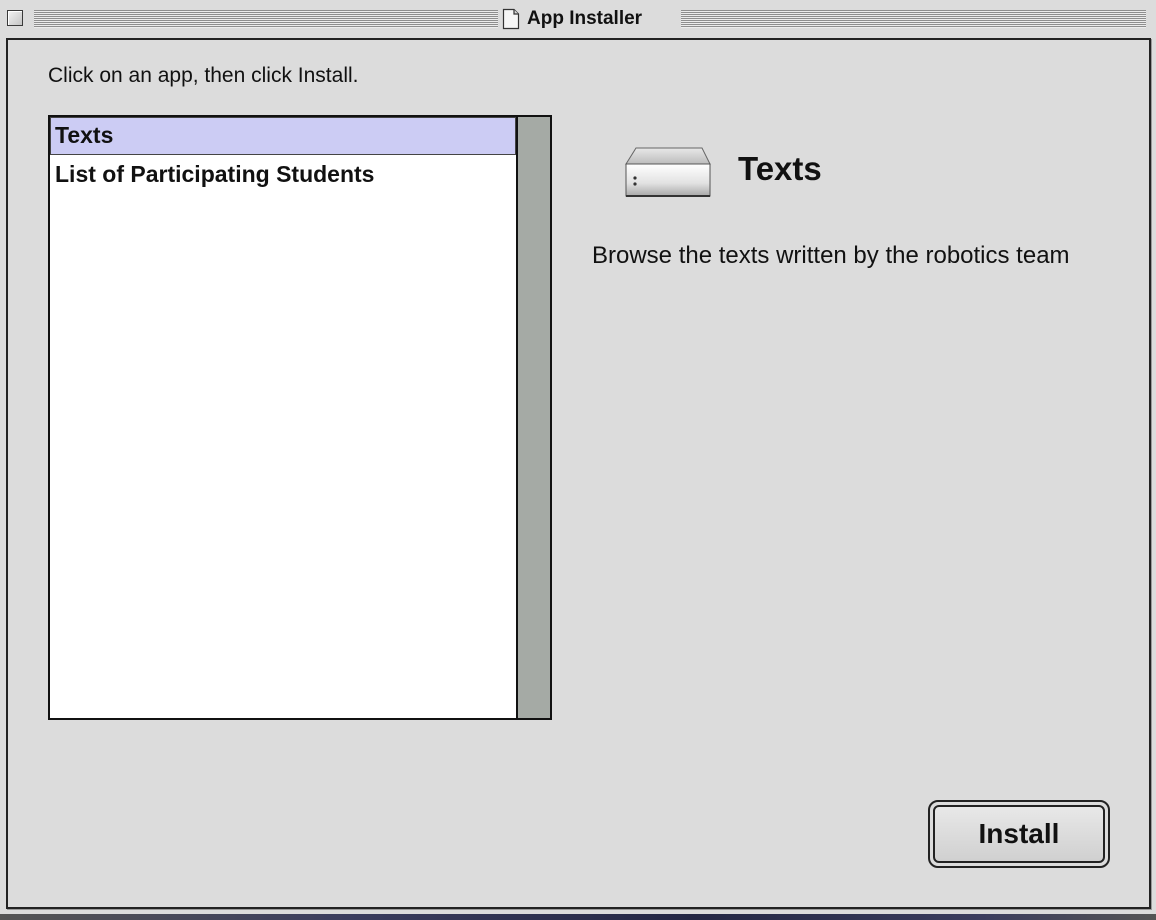 This screenshot has width=1156, height=920. What do you see at coordinates (266, 19) in the screenshot?
I see `title-bar-stripes-left` at bounding box center [266, 19].